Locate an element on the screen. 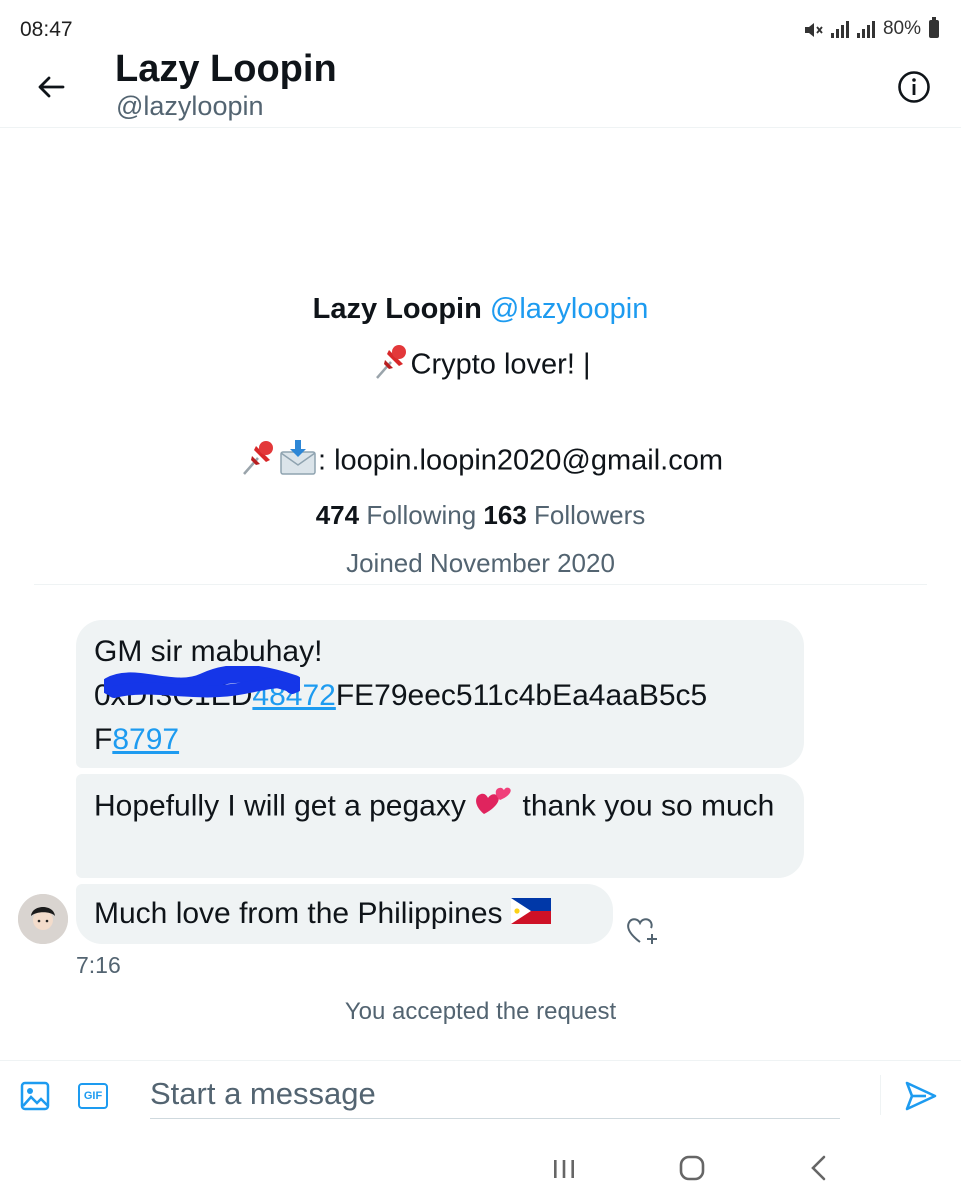 The width and height of the screenshot is (961, 1200). recents-icon is located at coordinates (564, 1169).